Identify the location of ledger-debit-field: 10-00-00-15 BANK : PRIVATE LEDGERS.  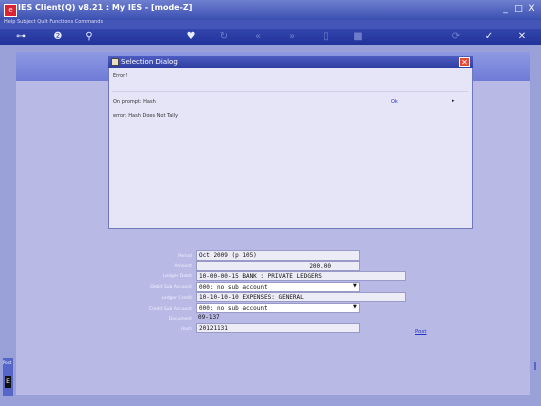
(301, 276).